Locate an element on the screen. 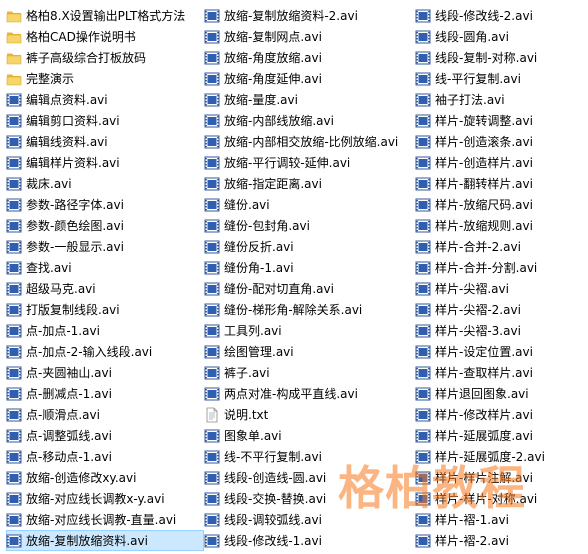 This screenshot has height=554, width=588. file-item: 样片-尖褶-2.avi is located at coordinates (500, 309).